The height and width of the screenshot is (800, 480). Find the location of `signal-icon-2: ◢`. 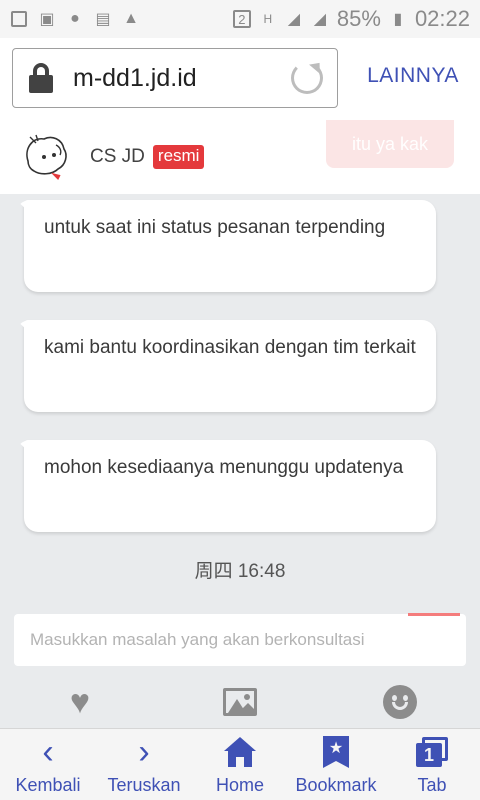

signal-icon-2: ◢ is located at coordinates (320, 19).